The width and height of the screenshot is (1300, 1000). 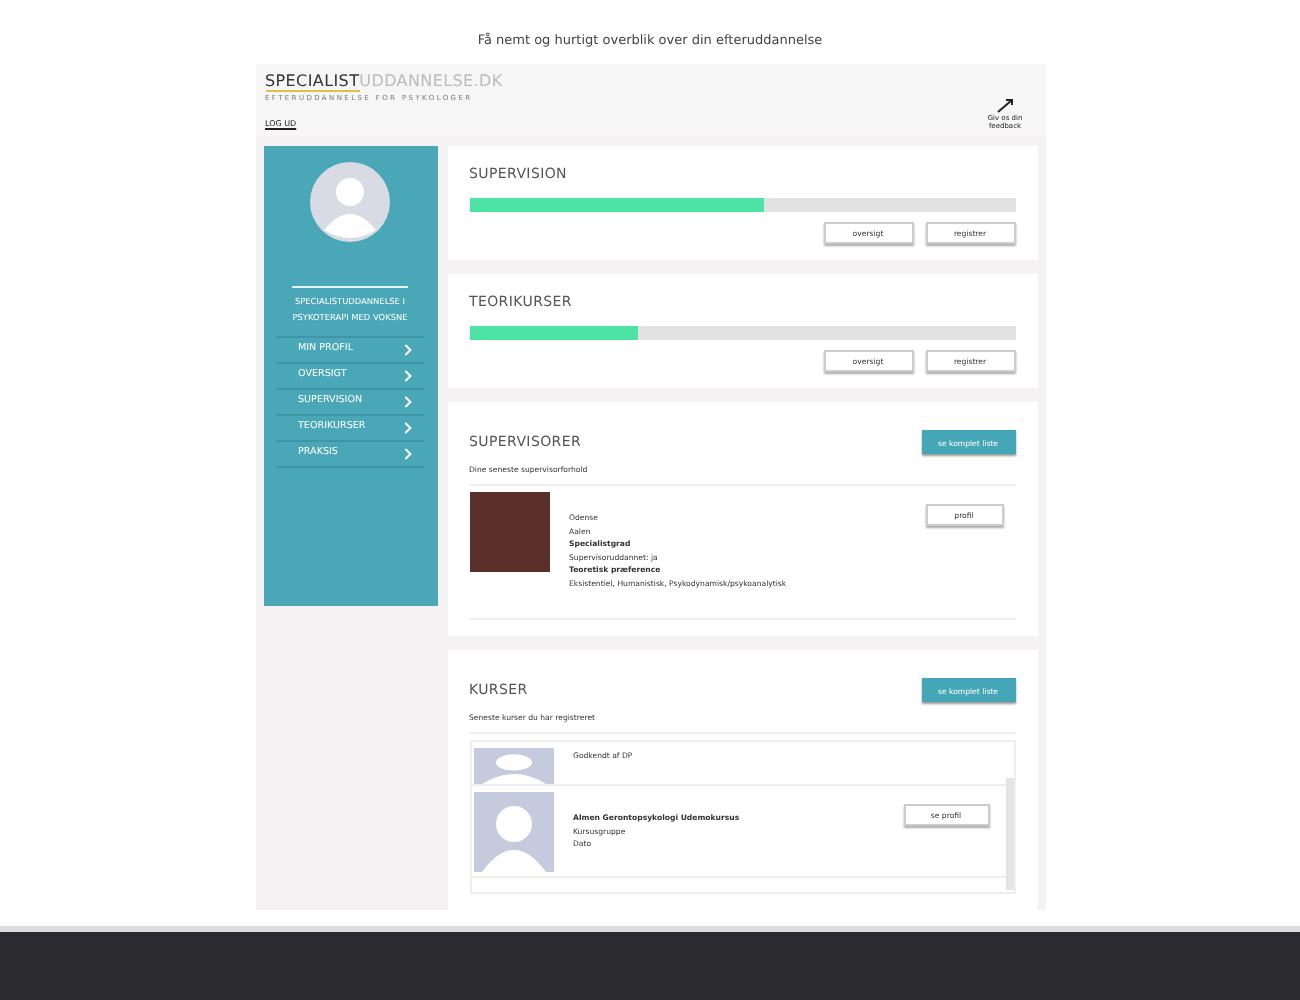 What do you see at coordinates (509, 532) in the screenshot?
I see `photo-placeholder` at bounding box center [509, 532].